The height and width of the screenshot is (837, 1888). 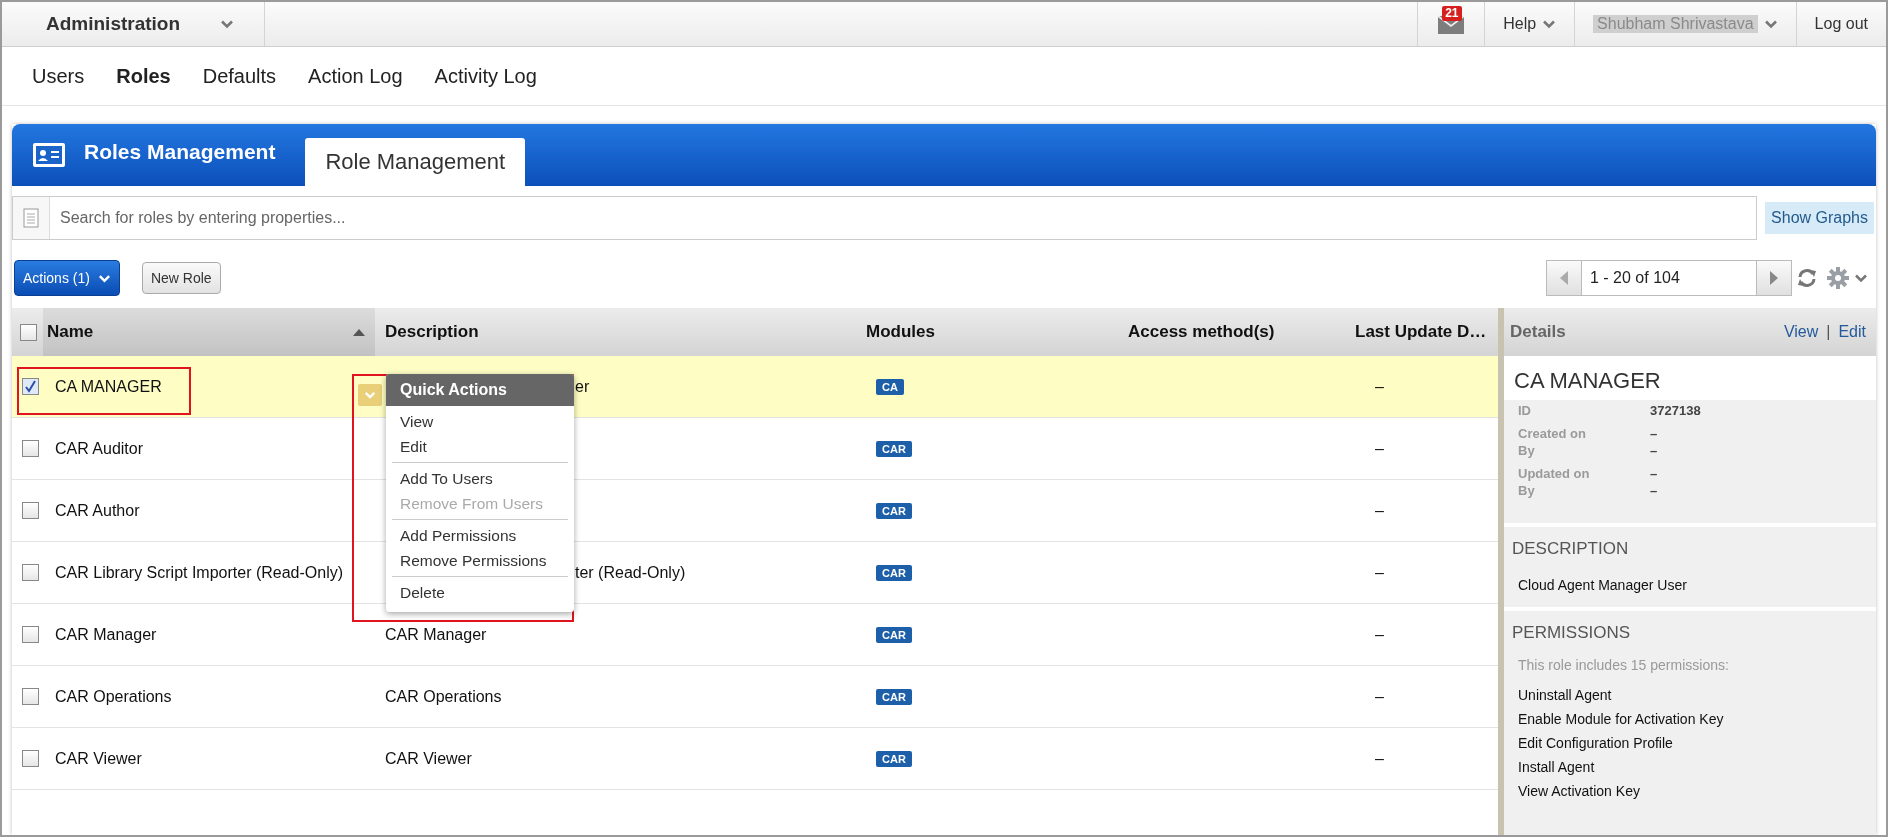 What do you see at coordinates (480, 560) in the screenshot?
I see `menu-item: Remove Permissions` at bounding box center [480, 560].